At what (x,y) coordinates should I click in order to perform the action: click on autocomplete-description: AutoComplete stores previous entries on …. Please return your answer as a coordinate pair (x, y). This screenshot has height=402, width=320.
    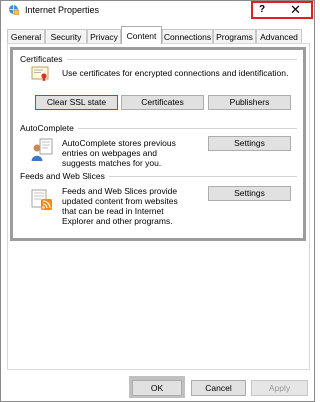
    Looking at the image, I should click on (119, 153).